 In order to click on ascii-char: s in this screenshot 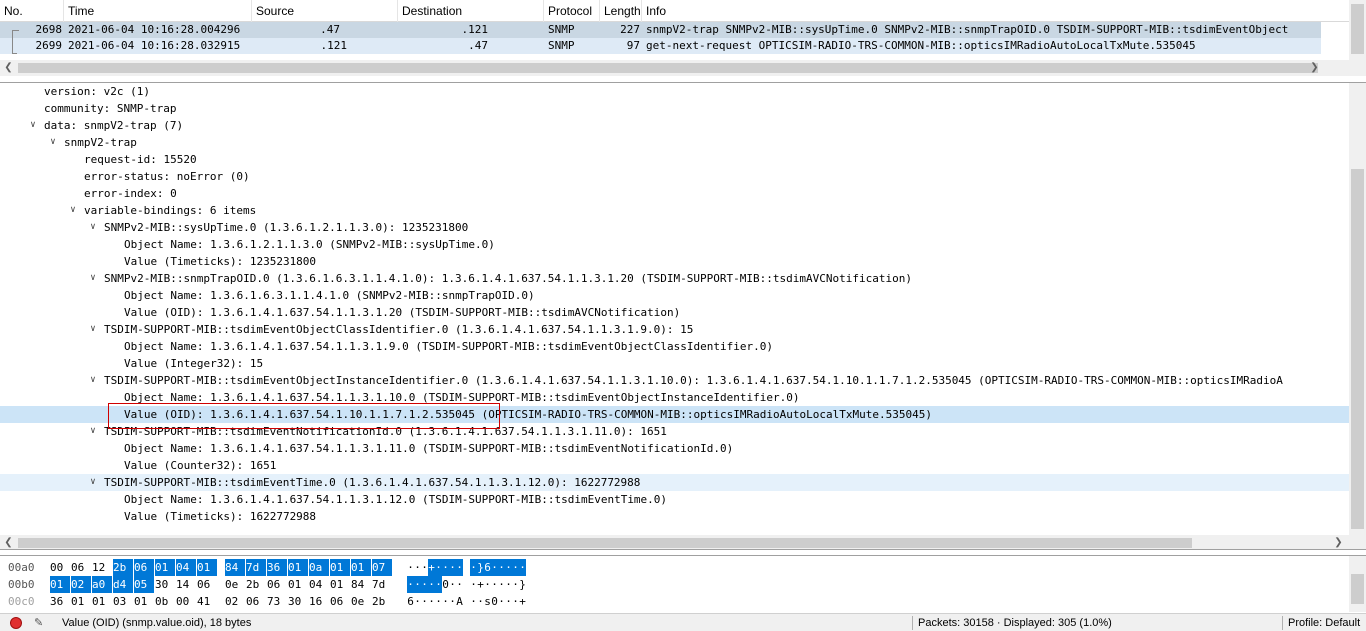, I will do `click(487, 601)`.